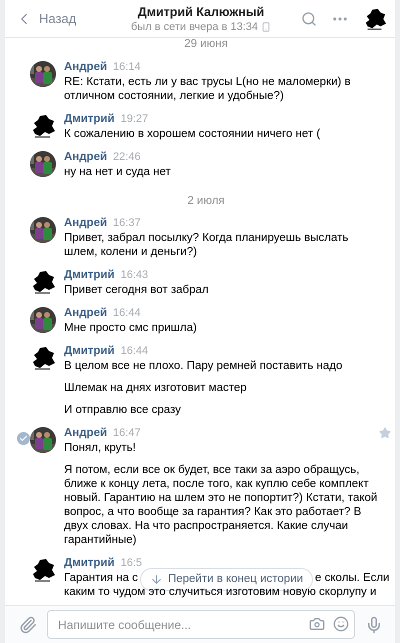 The width and height of the screenshot is (400, 643). I want to click on online-status: был в сети вчера в 13:34, so click(194, 26).